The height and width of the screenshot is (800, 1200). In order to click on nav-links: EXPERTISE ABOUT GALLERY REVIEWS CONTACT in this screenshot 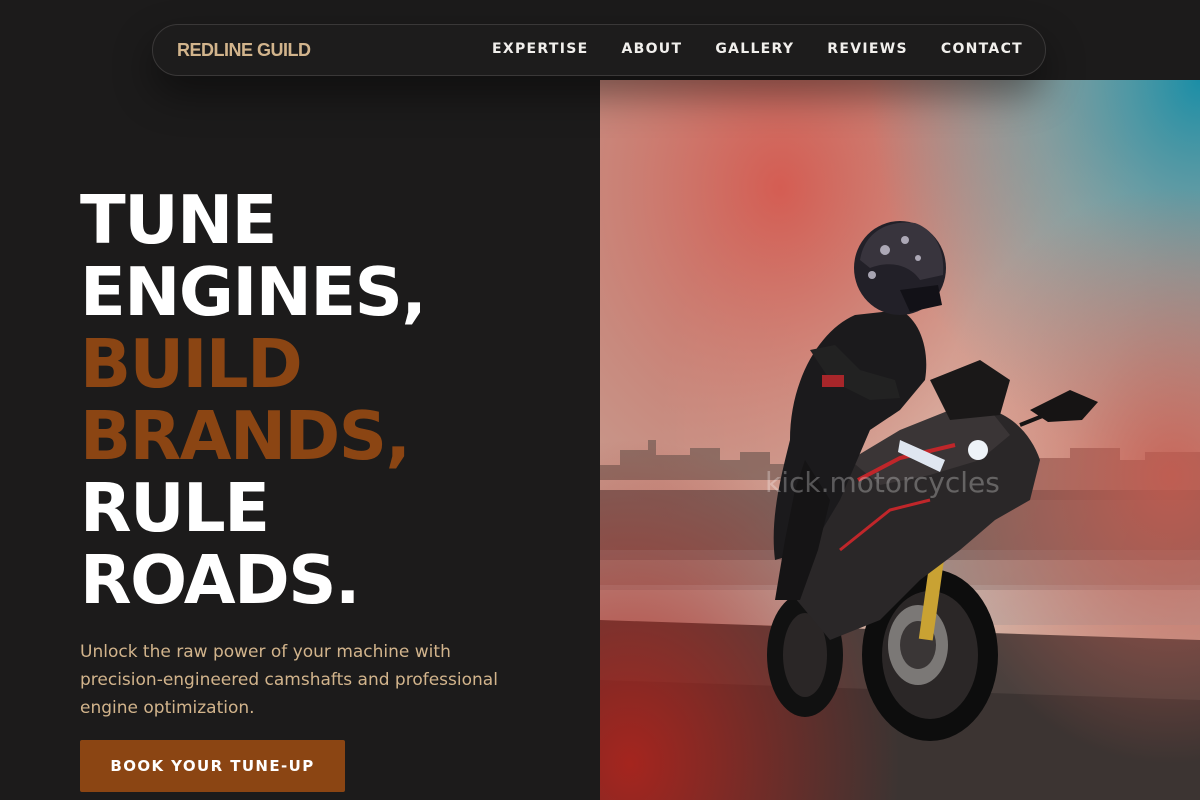, I will do `click(757, 49)`.